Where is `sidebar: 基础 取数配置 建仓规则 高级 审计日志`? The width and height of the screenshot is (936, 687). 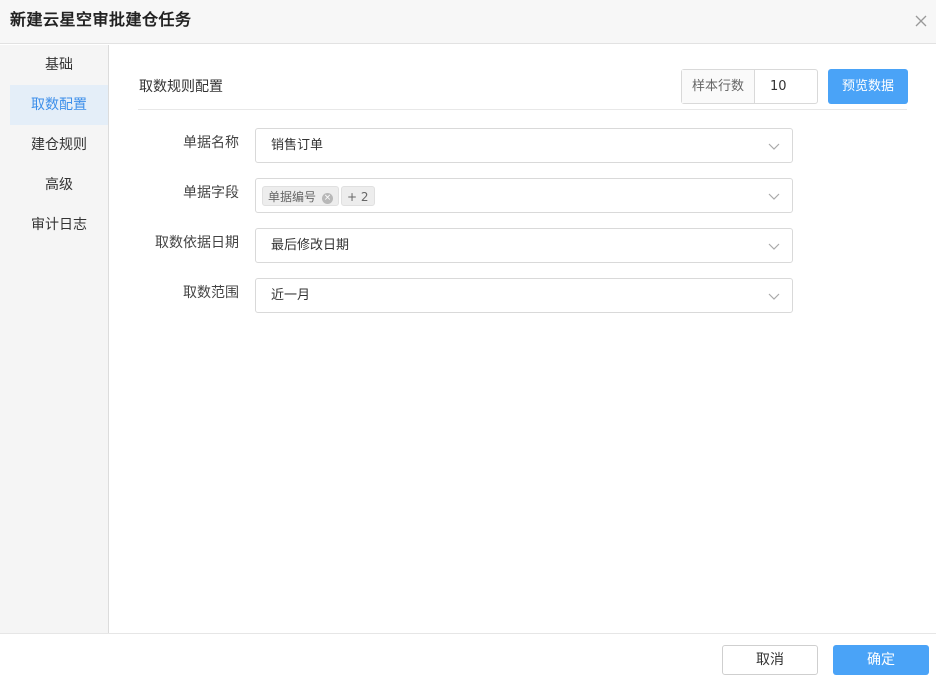
sidebar: 基础 取数配置 建仓规则 高级 审计日志 is located at coordinates (54, 339).